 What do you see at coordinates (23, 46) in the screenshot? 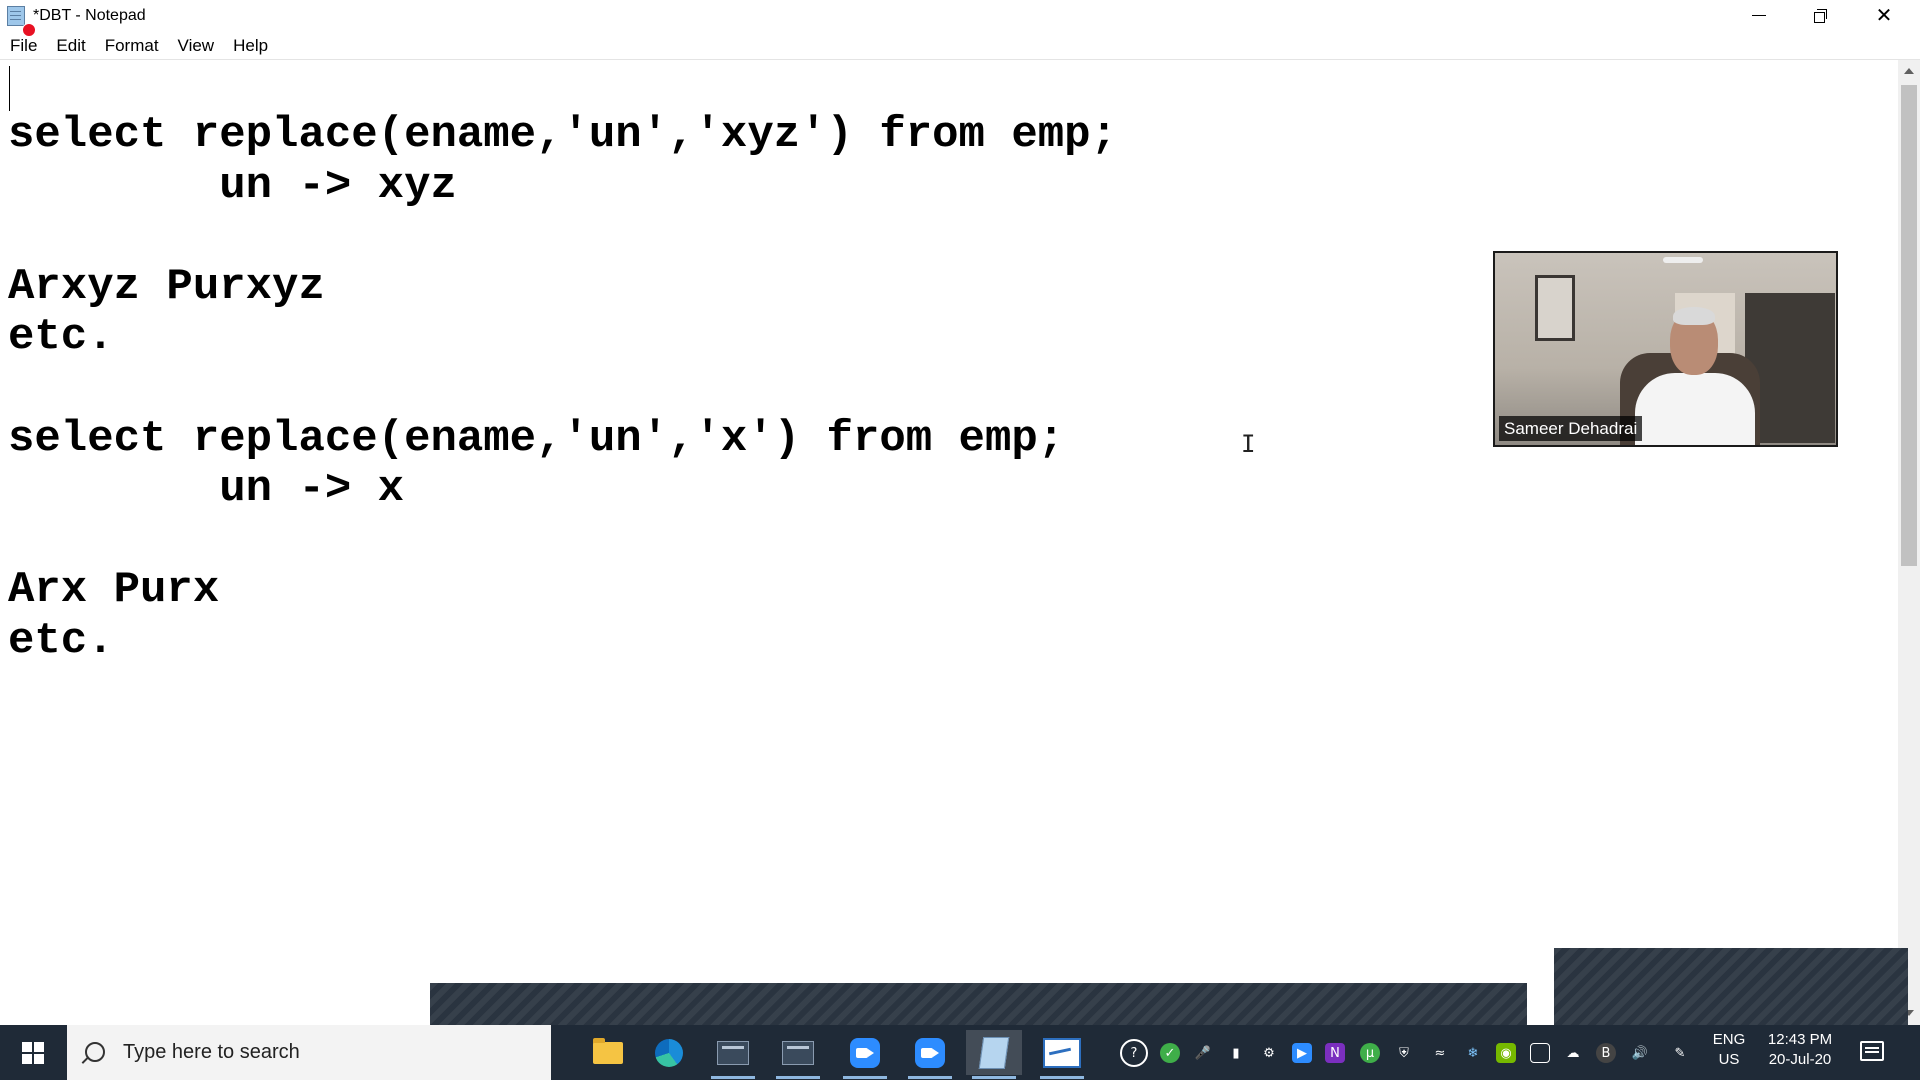
I see `menu-file: File` at bounding box center [23, 46].